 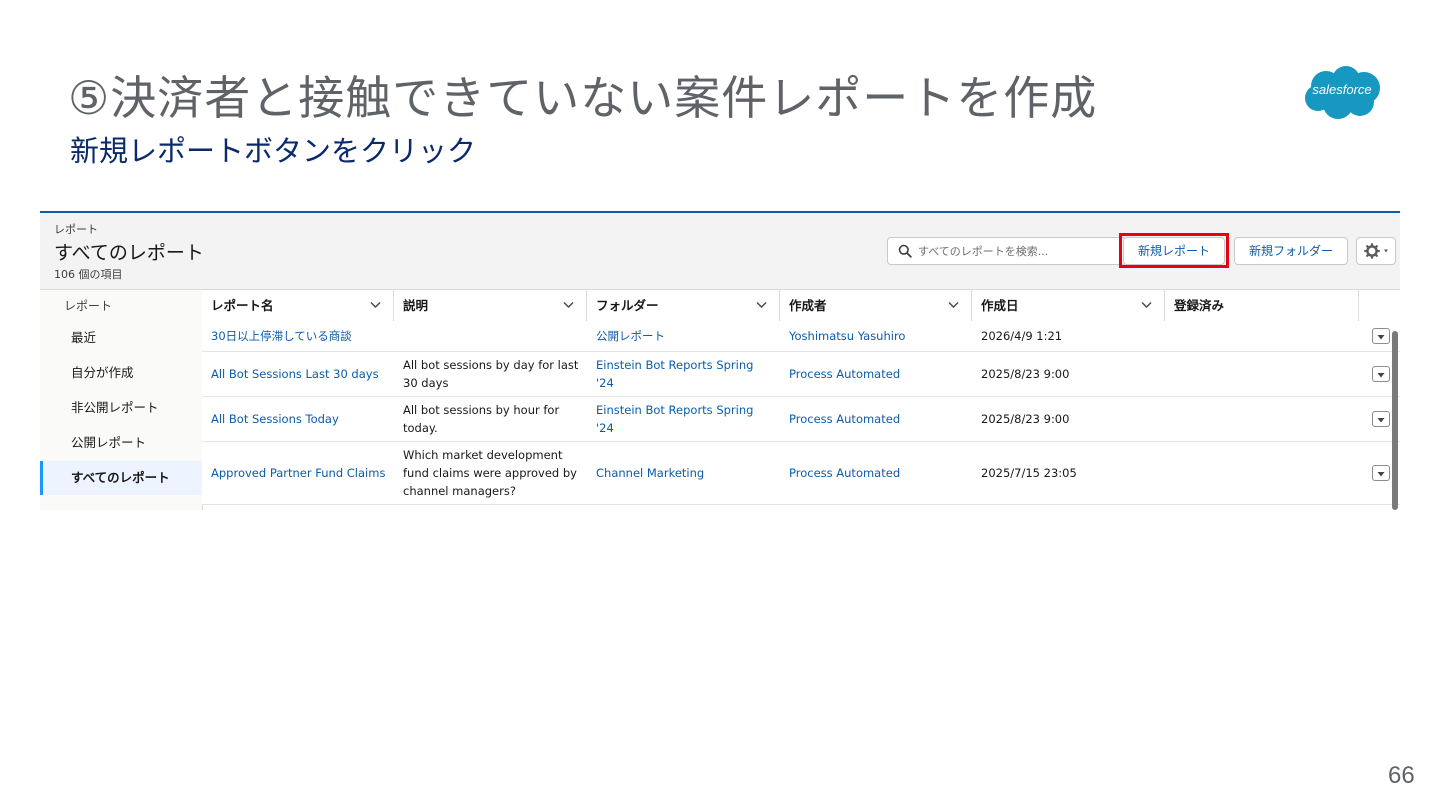 I want to click on sidebar-item-all-reports: すべてのレポート, so click(x=121, y=478).